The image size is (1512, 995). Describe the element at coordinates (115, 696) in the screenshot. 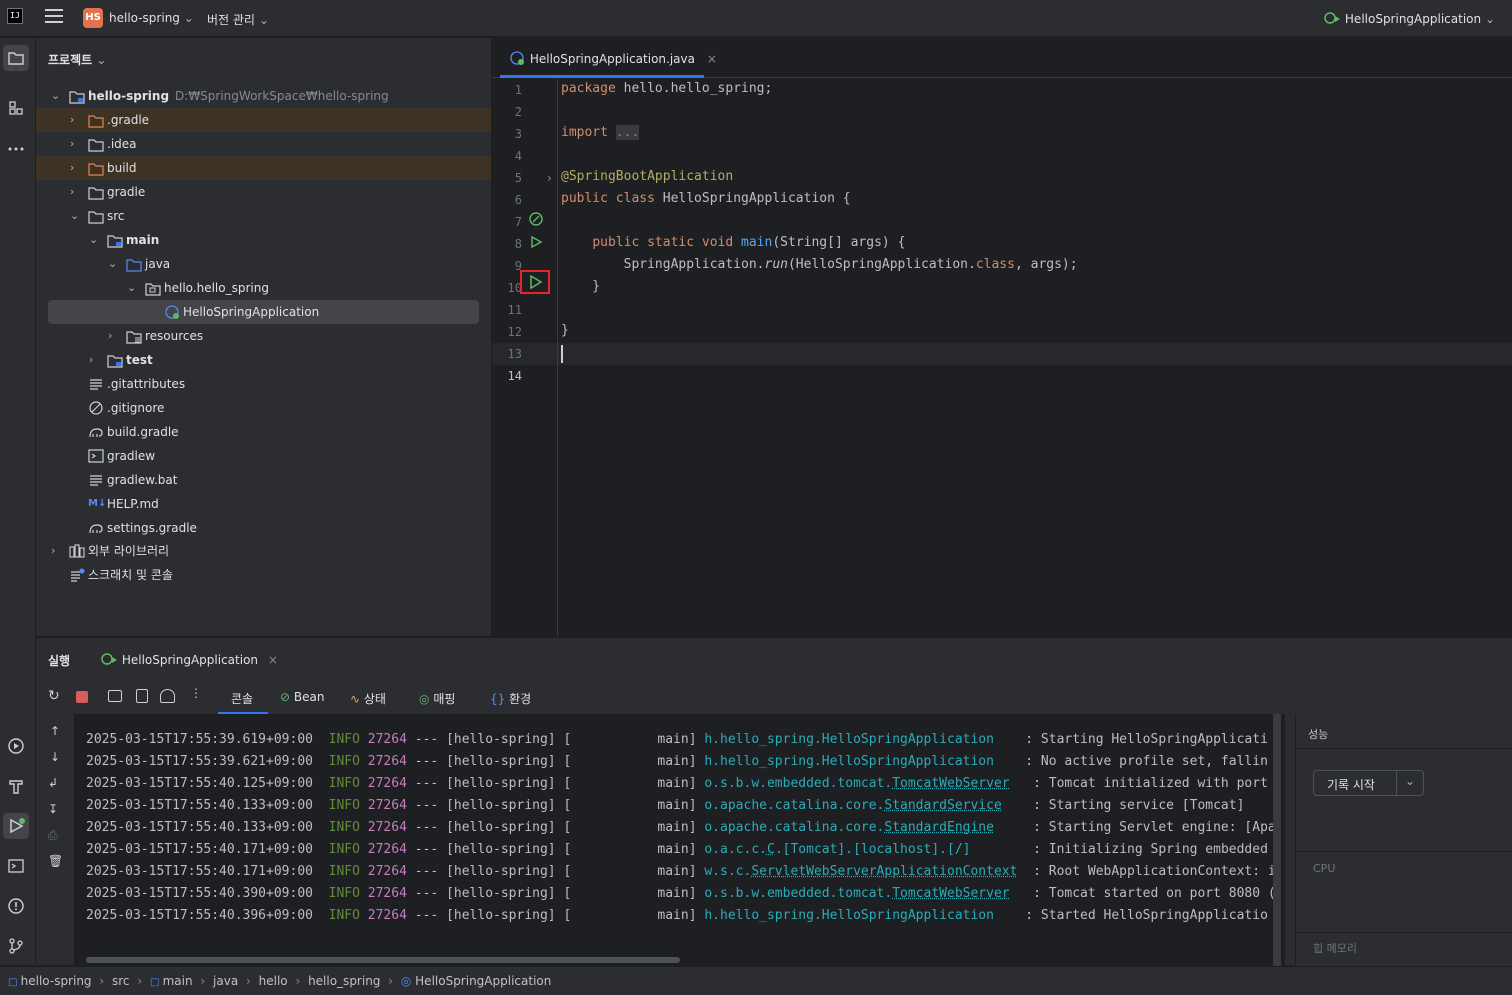

I see `camera-icon` at that location.